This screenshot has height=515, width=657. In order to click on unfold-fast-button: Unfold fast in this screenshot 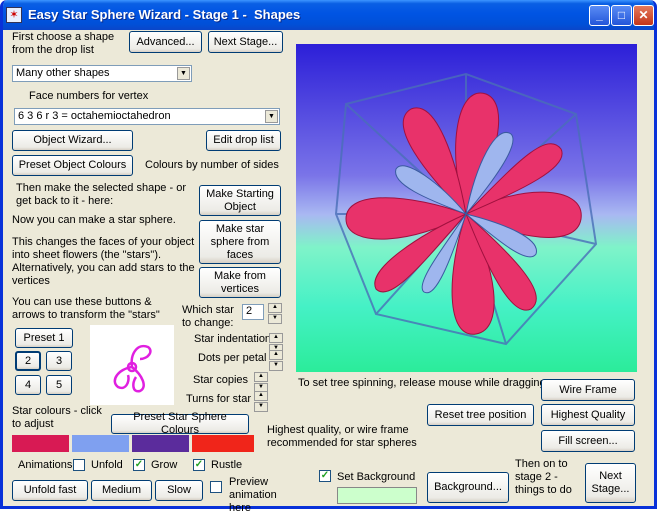, I will do `click(50, 490)`.